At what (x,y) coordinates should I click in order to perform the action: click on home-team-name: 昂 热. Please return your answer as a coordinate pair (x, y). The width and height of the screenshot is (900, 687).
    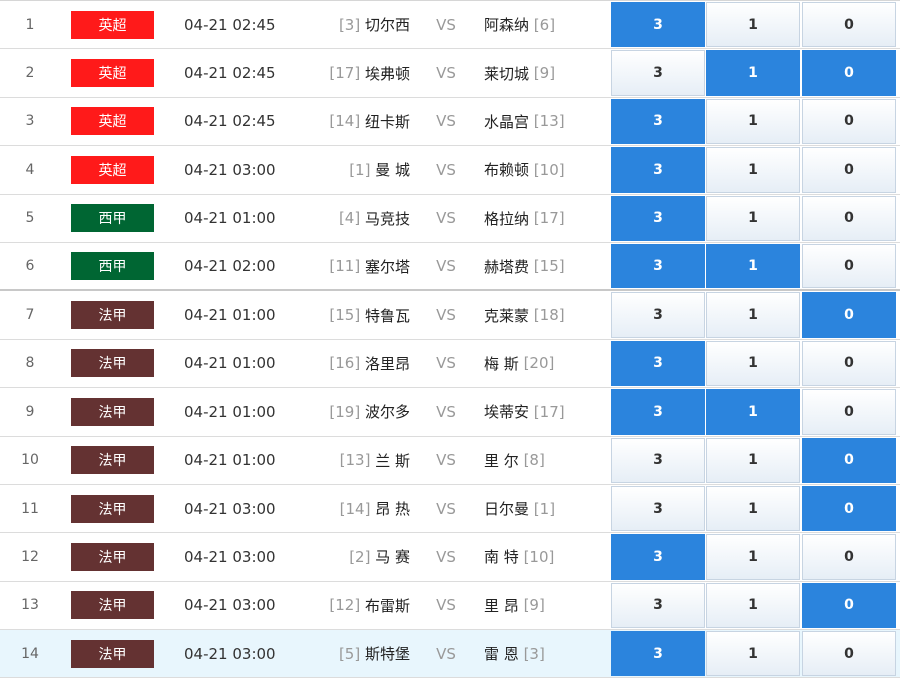
    Looking at the image, I should click on (392, 508).